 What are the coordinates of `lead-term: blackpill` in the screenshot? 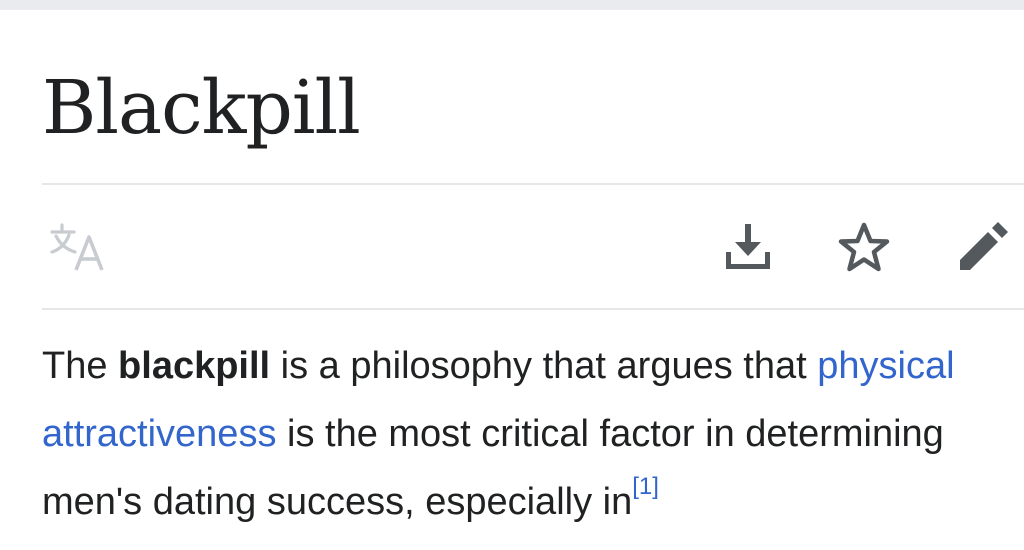 It's located at (194, 366).